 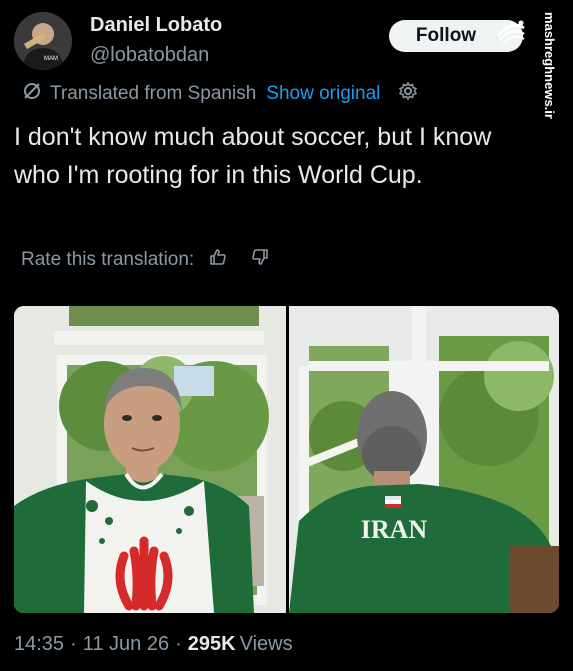 I want to click on thumbs-down-icon, so click(x=260, y=260).